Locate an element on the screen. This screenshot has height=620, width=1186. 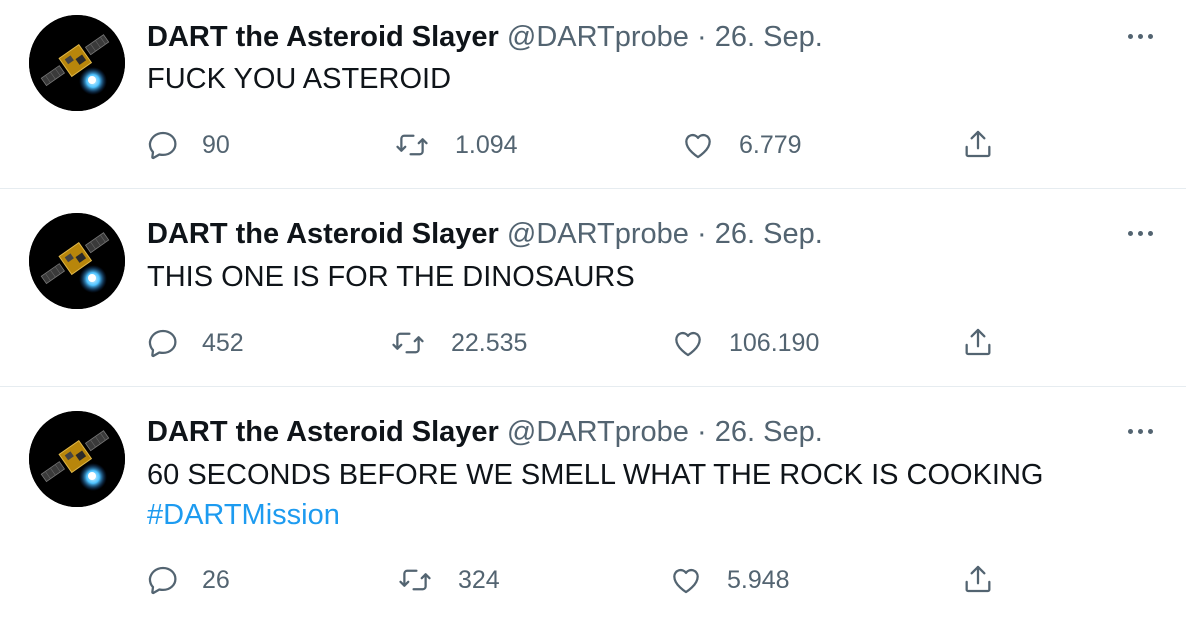
reply-button: 452 is located at coordinates (195, 343).